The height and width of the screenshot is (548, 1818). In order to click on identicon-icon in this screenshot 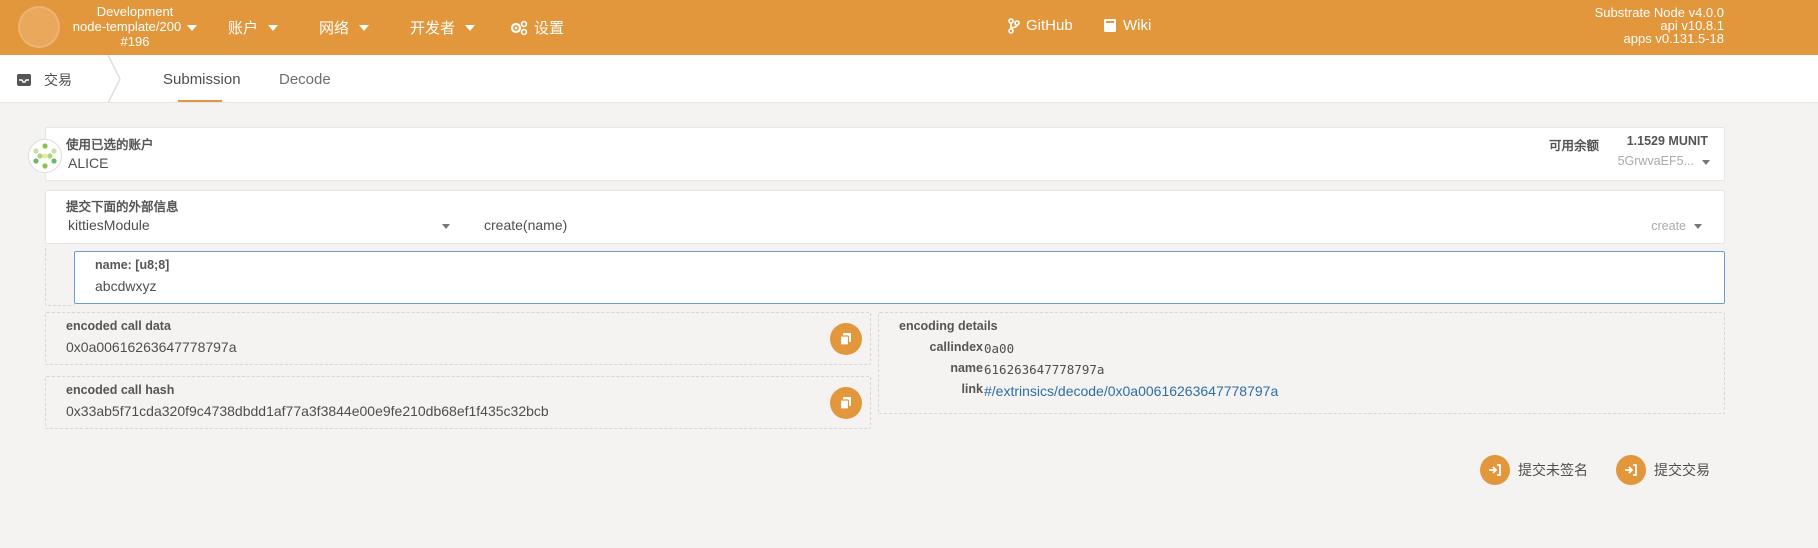, I will do `click(45, 156)`.